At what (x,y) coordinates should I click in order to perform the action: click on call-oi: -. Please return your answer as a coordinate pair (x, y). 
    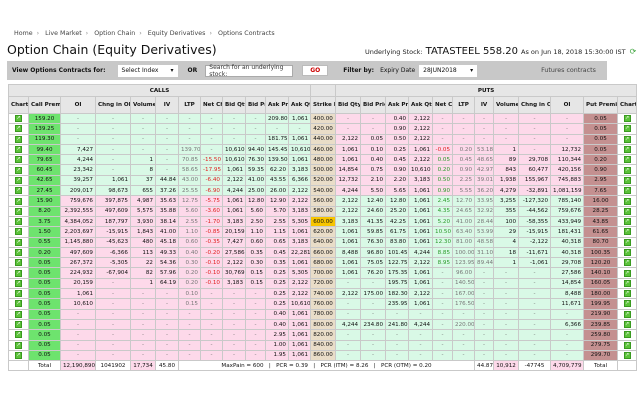
    Looking at the image, I should click on (78, 345).